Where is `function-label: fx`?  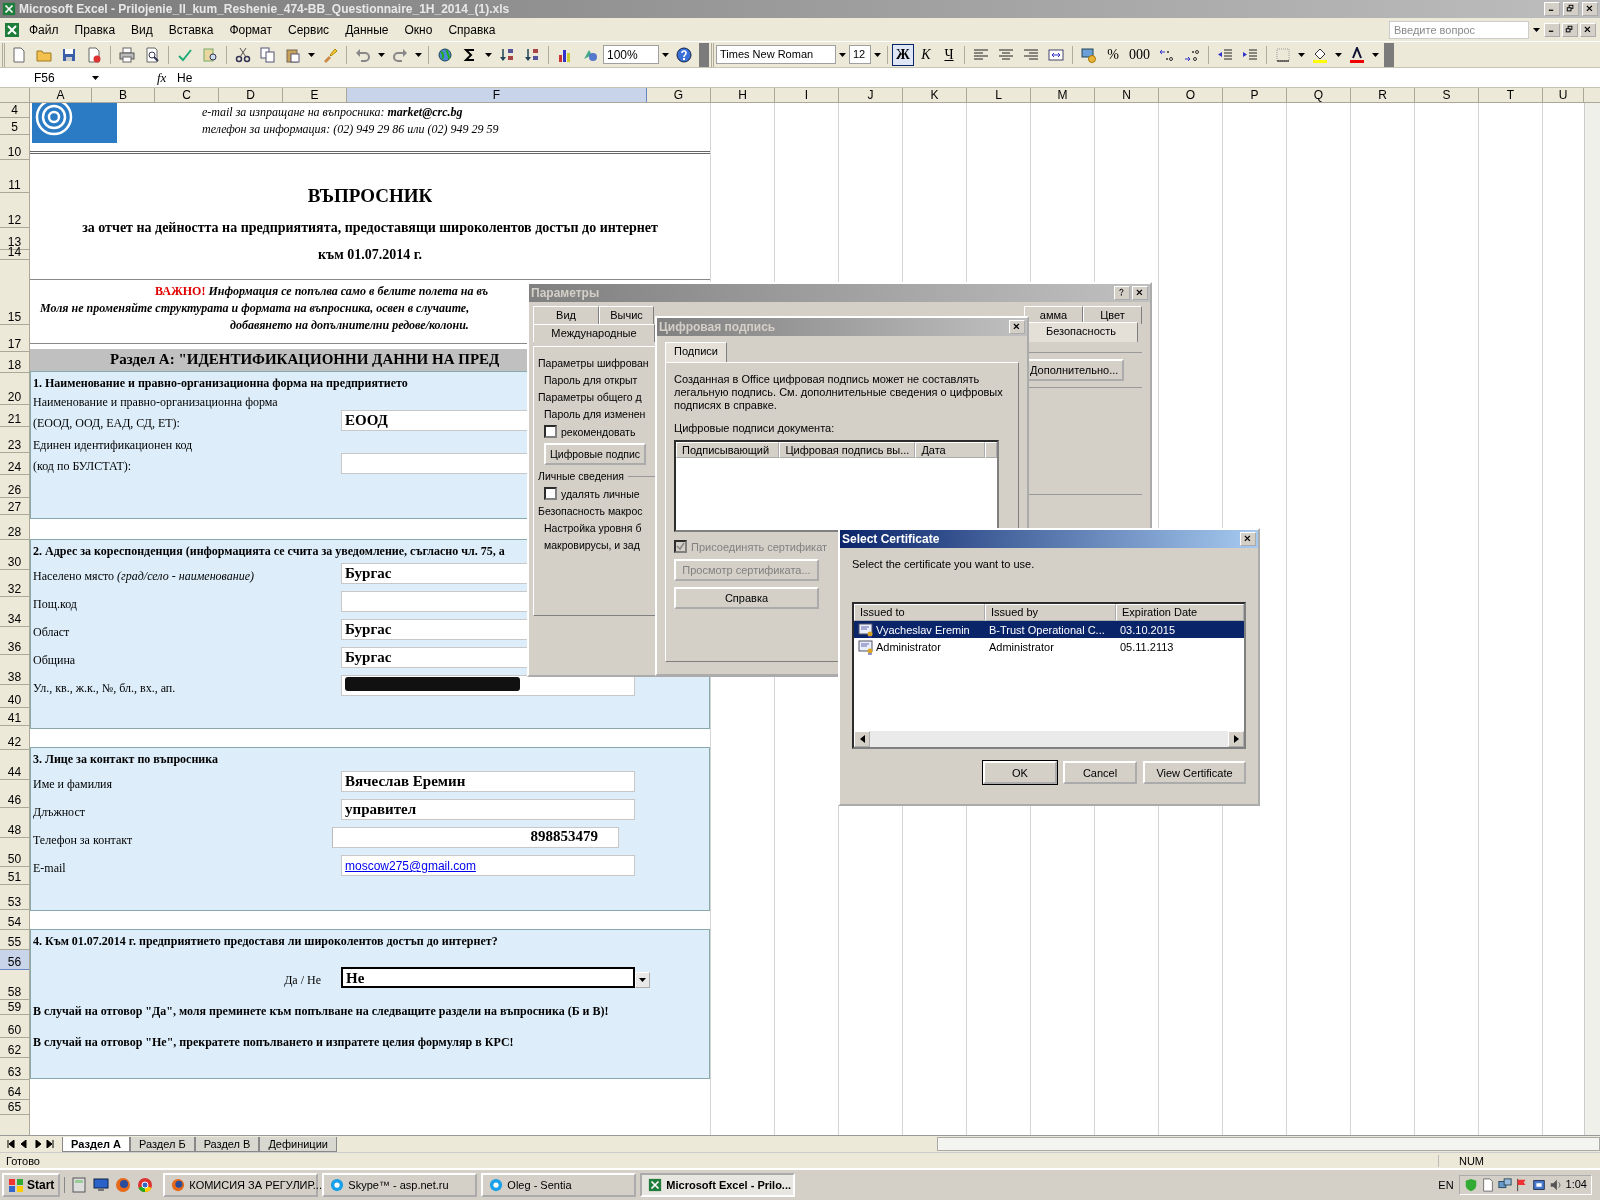
function-label: fx is located at coordinates (166, 77).